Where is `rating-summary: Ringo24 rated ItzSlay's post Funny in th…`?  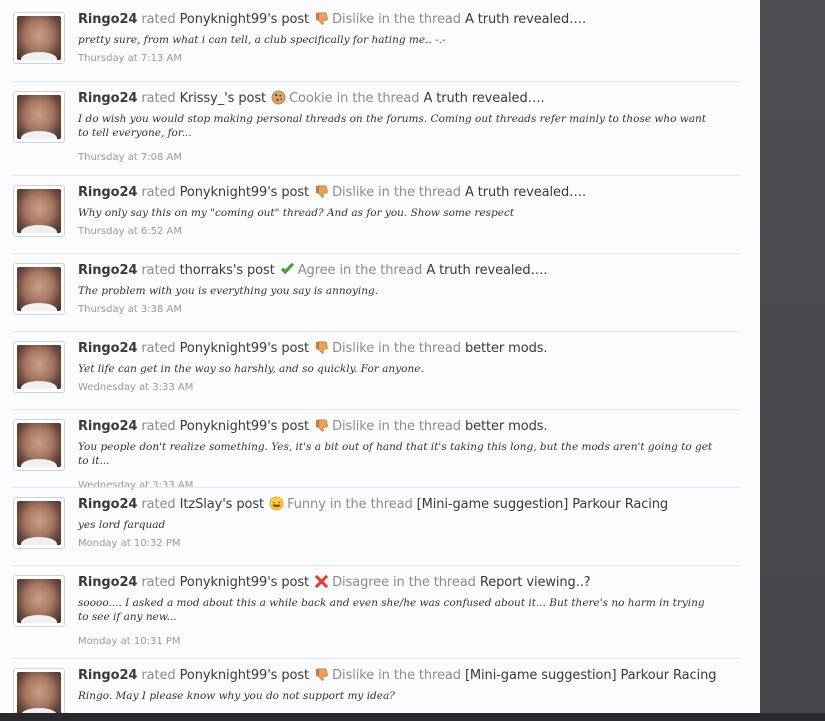 rating-summary: Ringo24 rated ItzSlay's post Funny in th… is located at coordinates (373, 504).